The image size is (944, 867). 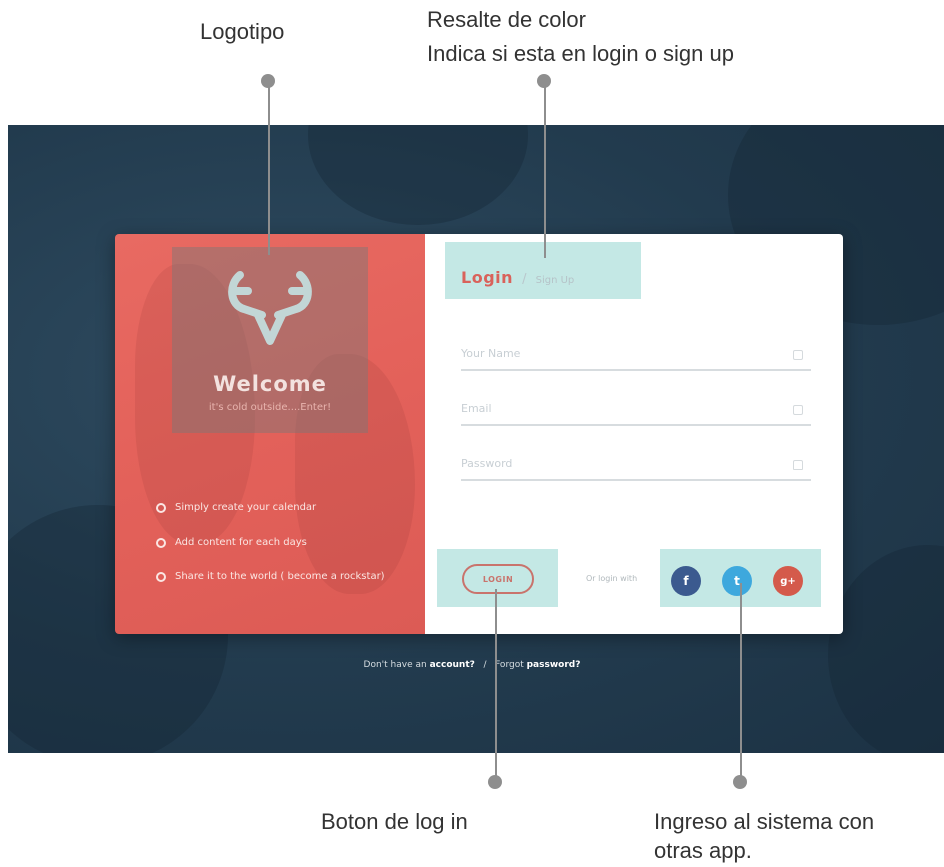 What do you see at coordinates (580, 53) in the screenshot?
I see `annotation-highlight-label-line2: Indica si esta en login o sign up` at bounding box center [580, 53].